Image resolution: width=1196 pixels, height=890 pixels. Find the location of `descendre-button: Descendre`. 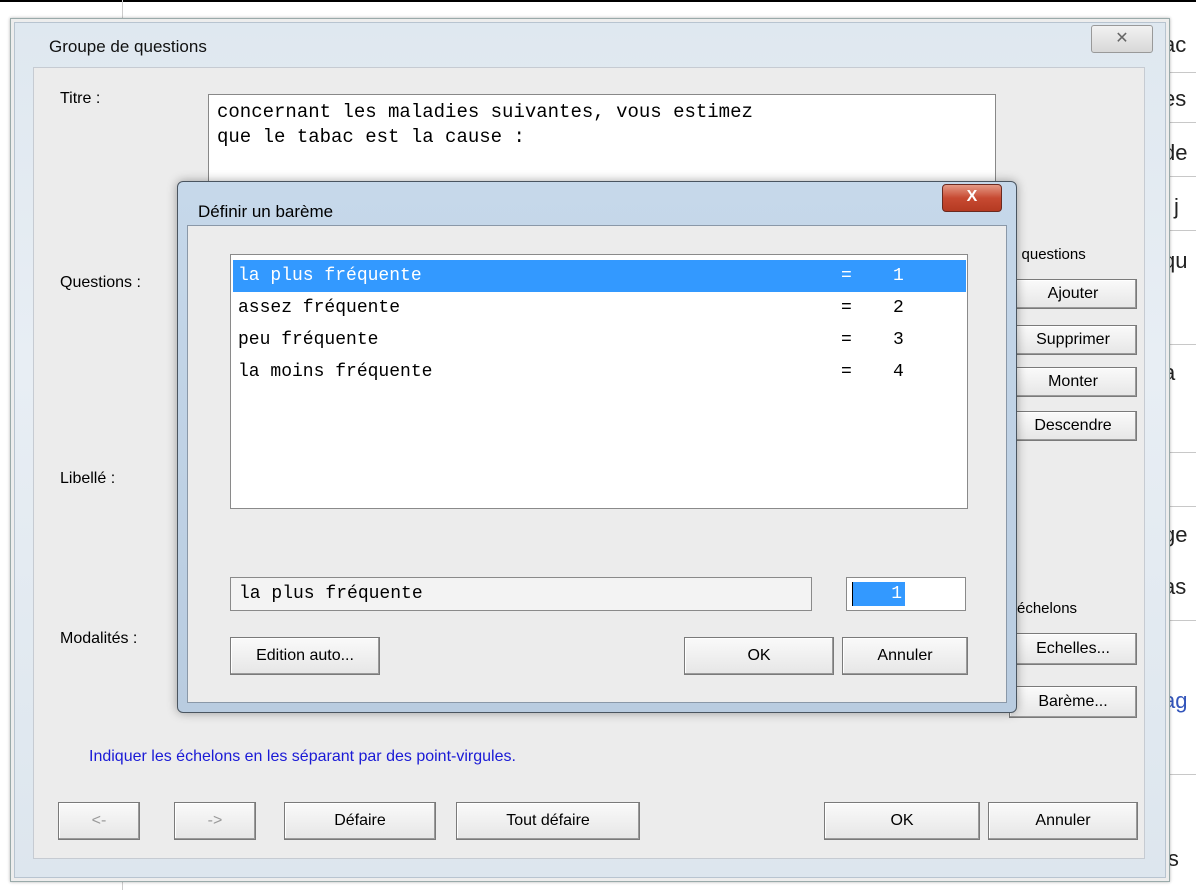

descendre-button: Descendre is located at coordinates (1073, 426).